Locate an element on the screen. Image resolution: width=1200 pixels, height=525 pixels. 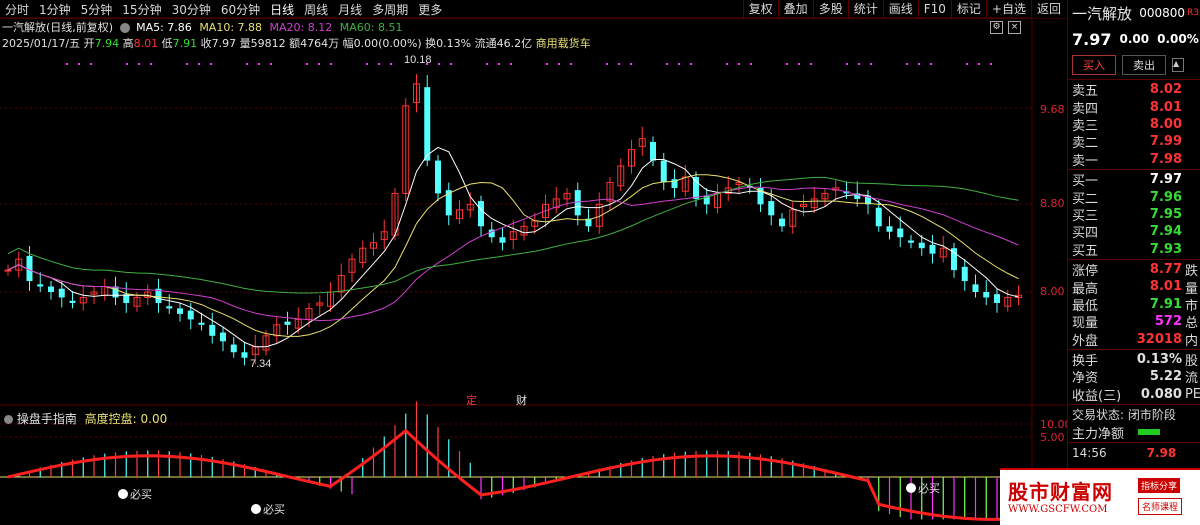
stock-header: 一汽解放 000800 R3 is located at coordinates (1134, 13).